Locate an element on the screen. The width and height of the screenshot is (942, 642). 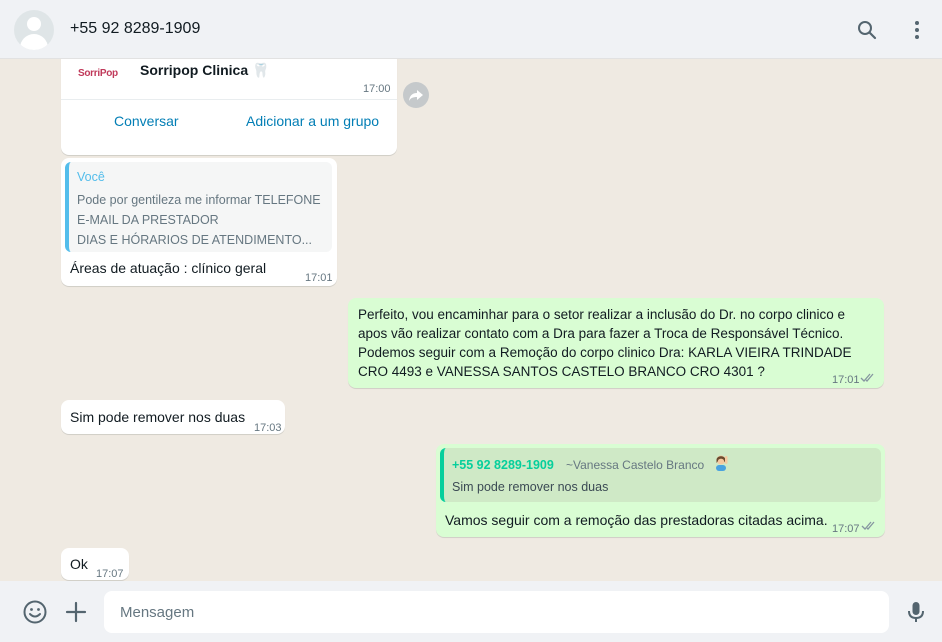
woman-raising-hand-emoji-icon is located at coordinates (722, 463).